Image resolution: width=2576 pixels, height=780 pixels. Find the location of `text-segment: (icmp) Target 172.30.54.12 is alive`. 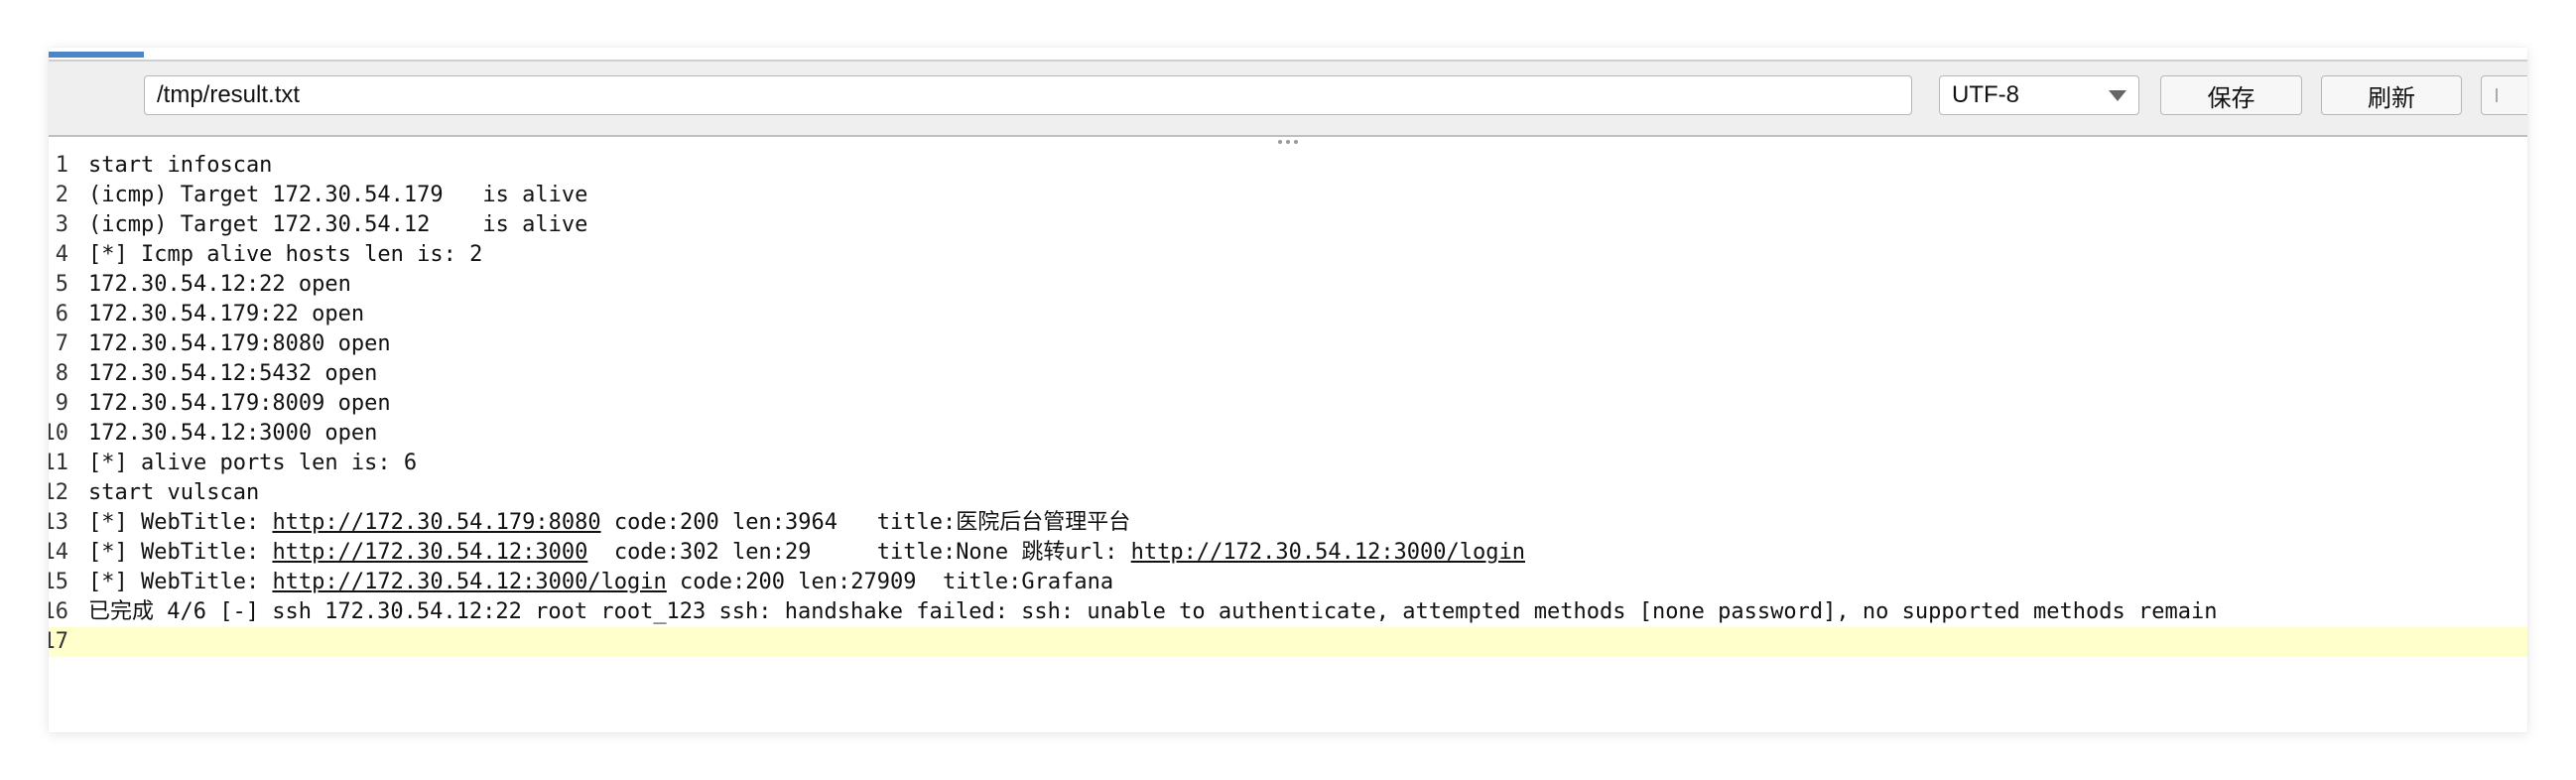

text-segment: (icmp) Target 172.30.54.12 is alive is located at coordinates (338, 224).